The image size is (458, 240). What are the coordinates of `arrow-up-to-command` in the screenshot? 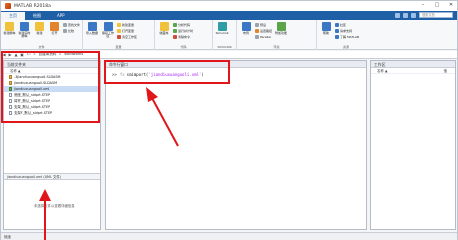 It's located at (162, 117).